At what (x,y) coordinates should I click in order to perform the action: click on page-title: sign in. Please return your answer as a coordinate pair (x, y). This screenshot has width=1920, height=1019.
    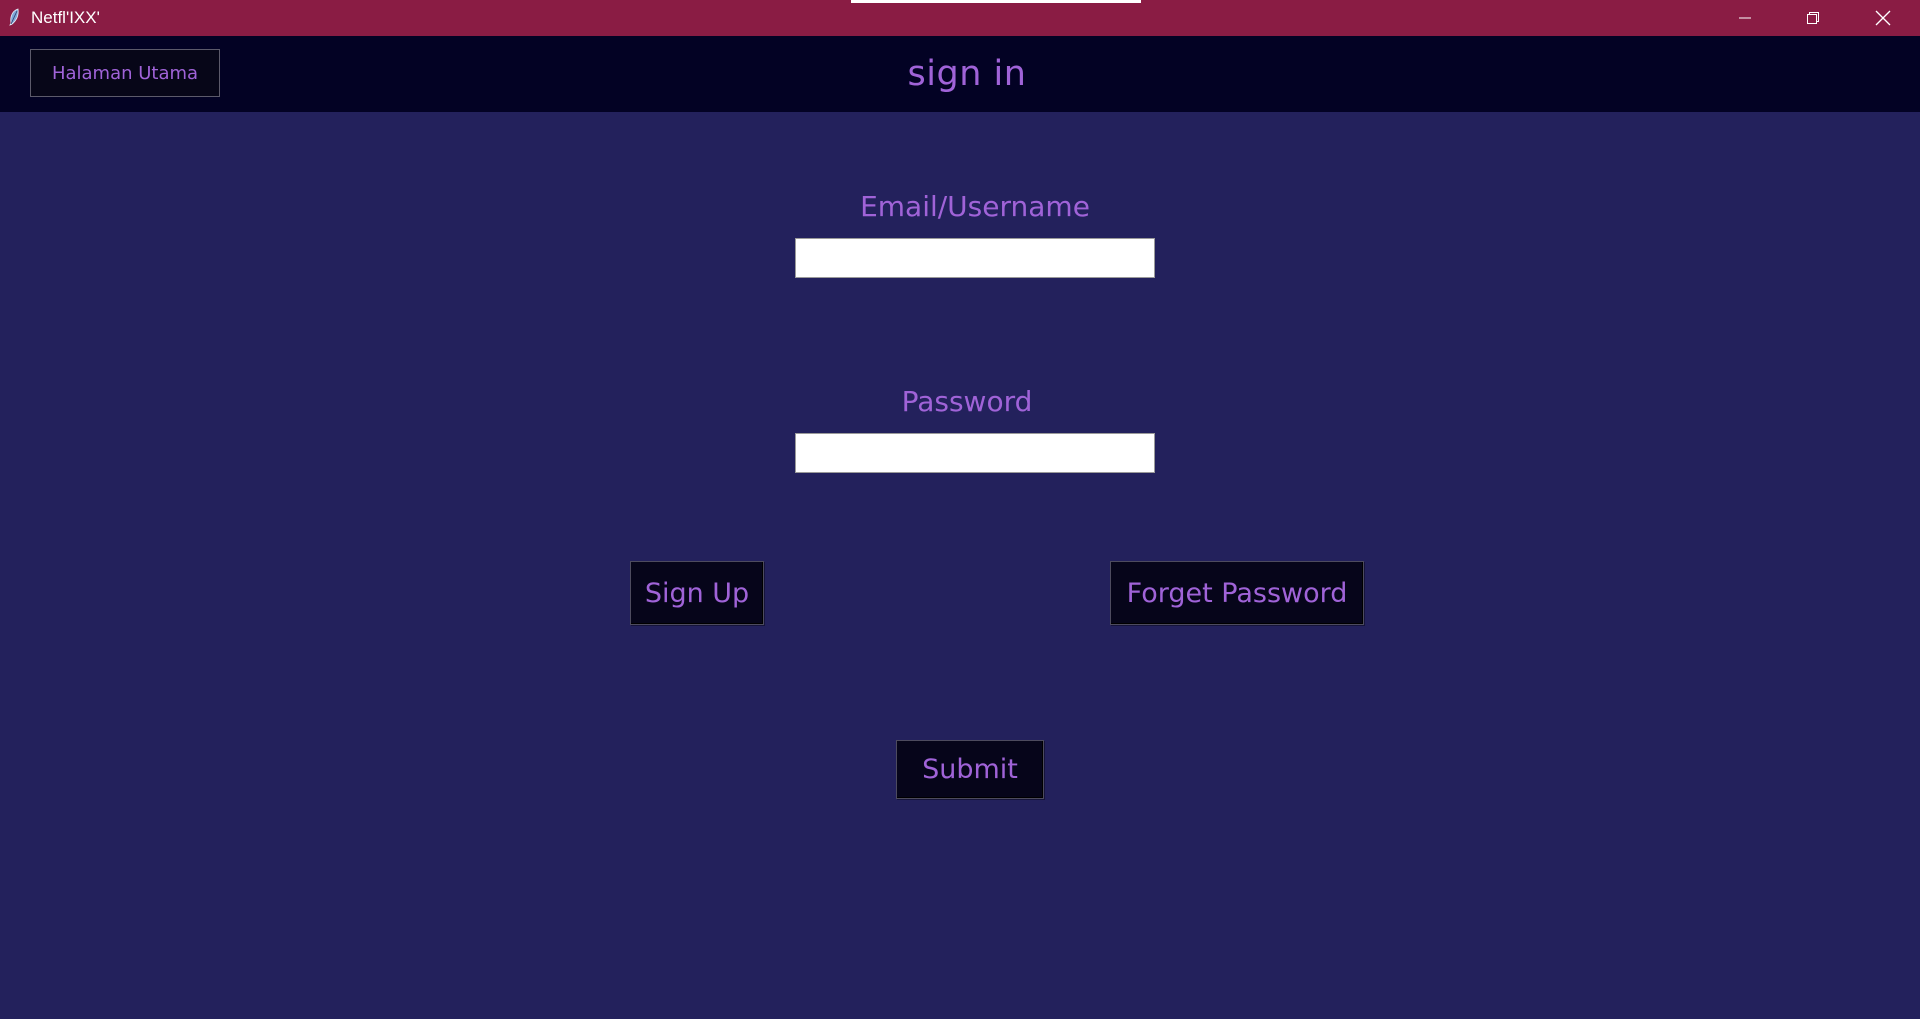
    Looking at the image, I should click on (967, 74).